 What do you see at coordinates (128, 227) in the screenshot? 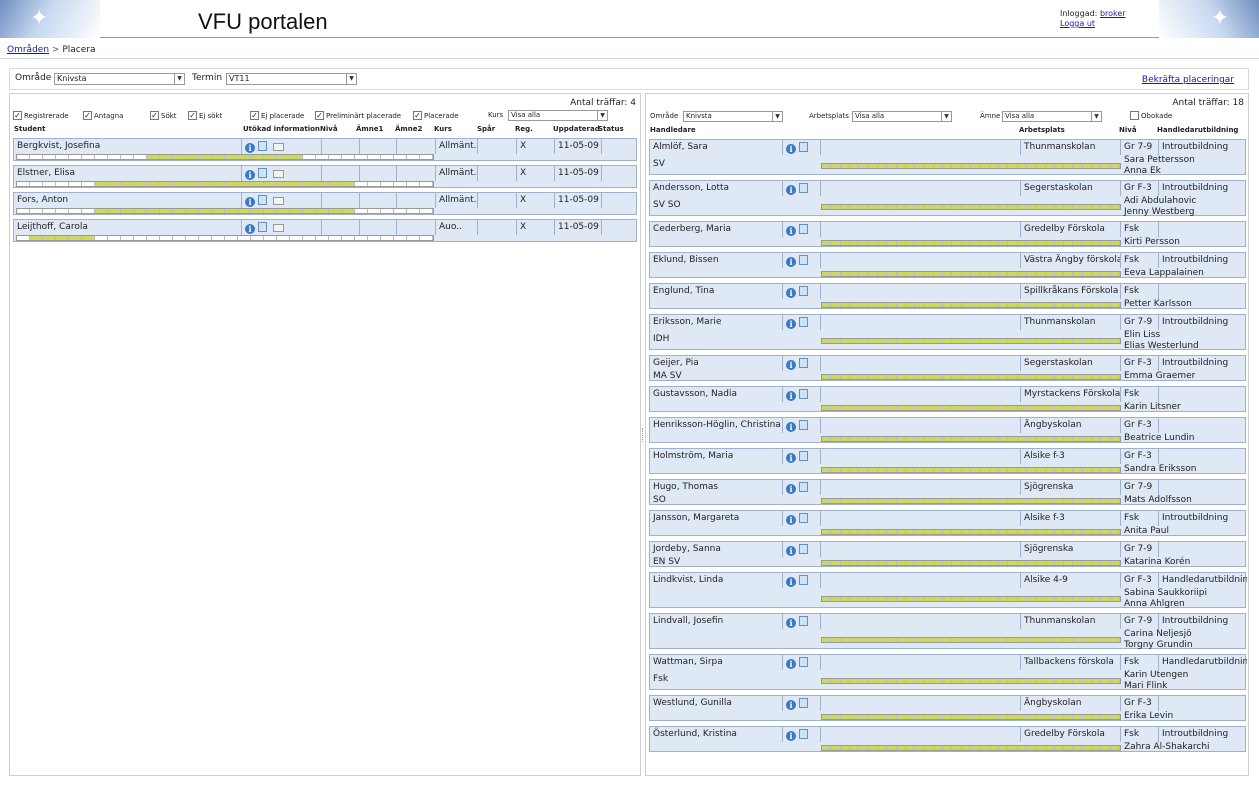
I see `student-name: Leijthoff, Carola` at bounding box center [128, 227].